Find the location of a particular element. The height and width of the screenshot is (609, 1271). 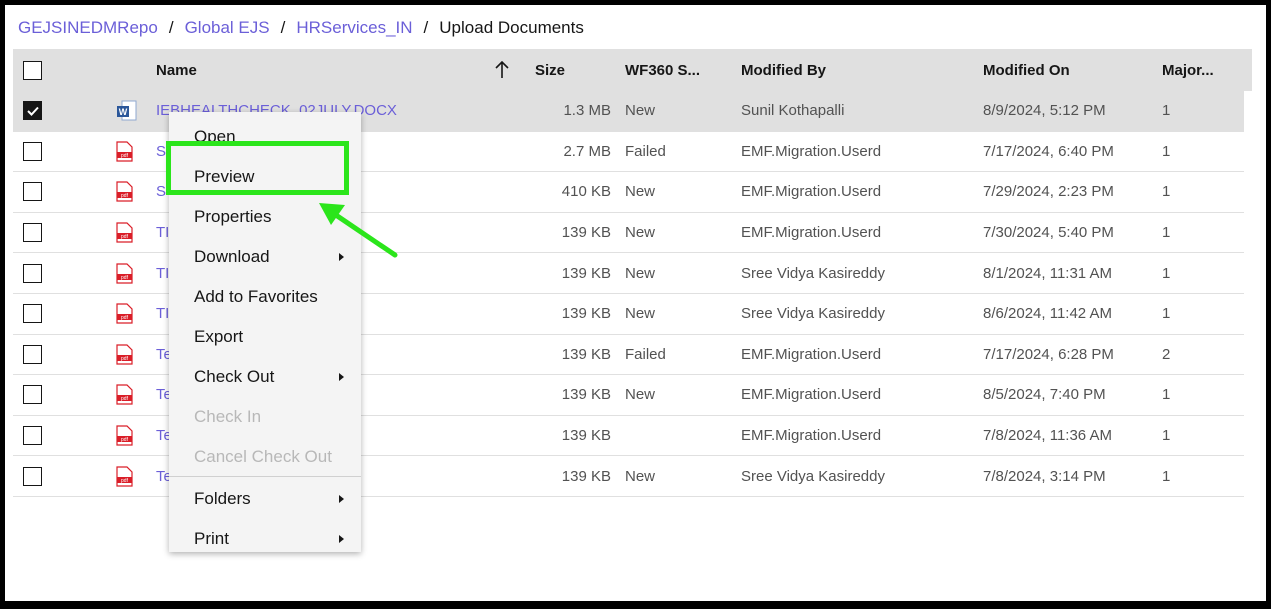

sort-ascending-icon is located at coordinates (502, 70).